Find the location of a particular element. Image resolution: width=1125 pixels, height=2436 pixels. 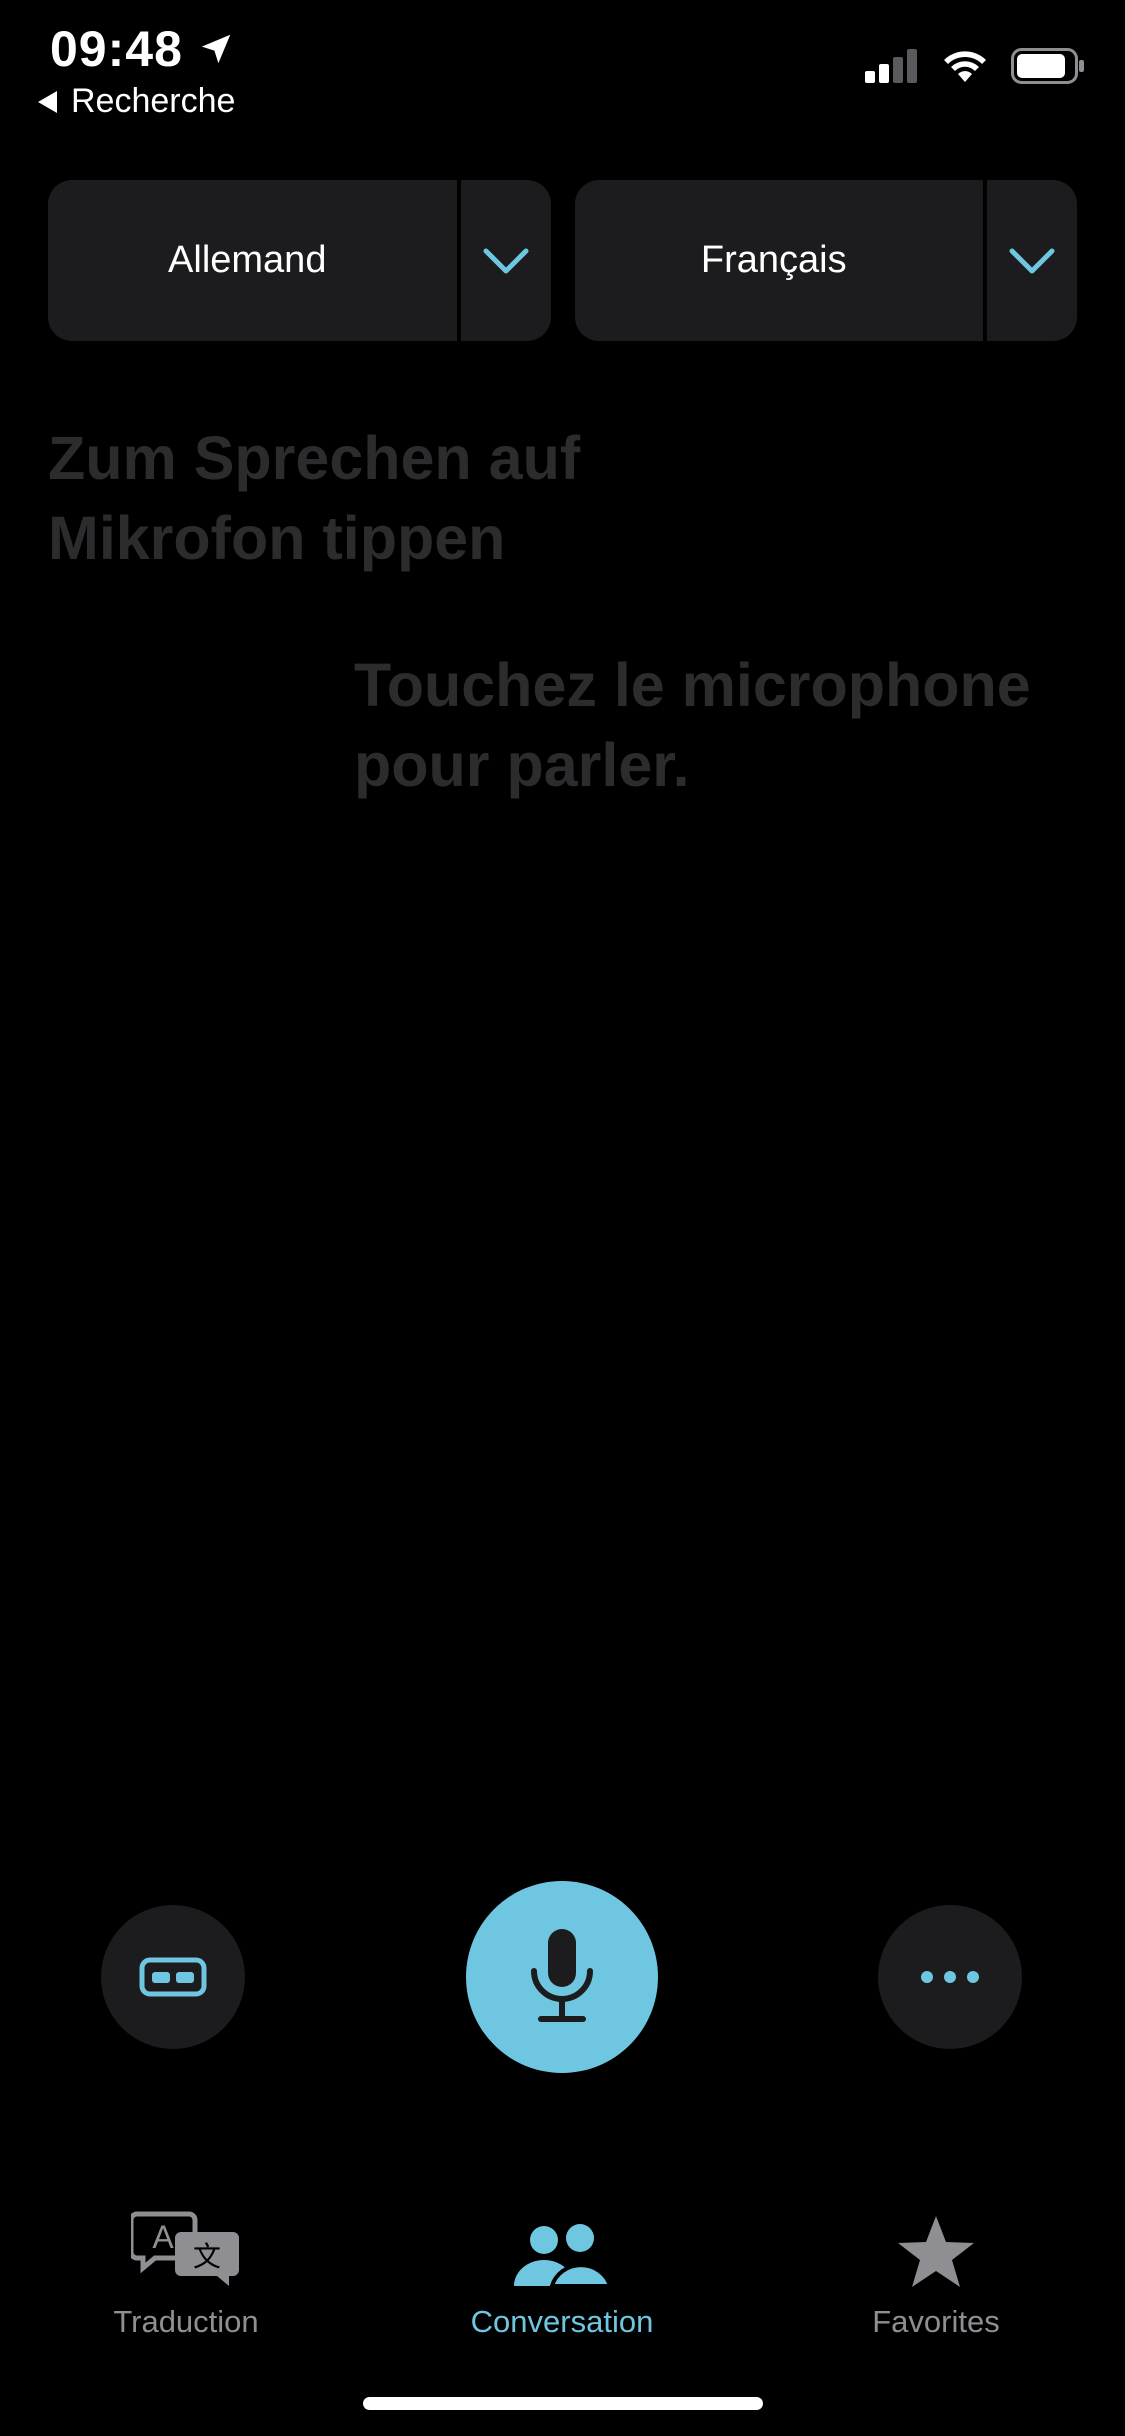

tab-label: Conversation is located at coordinates (562, 2321).